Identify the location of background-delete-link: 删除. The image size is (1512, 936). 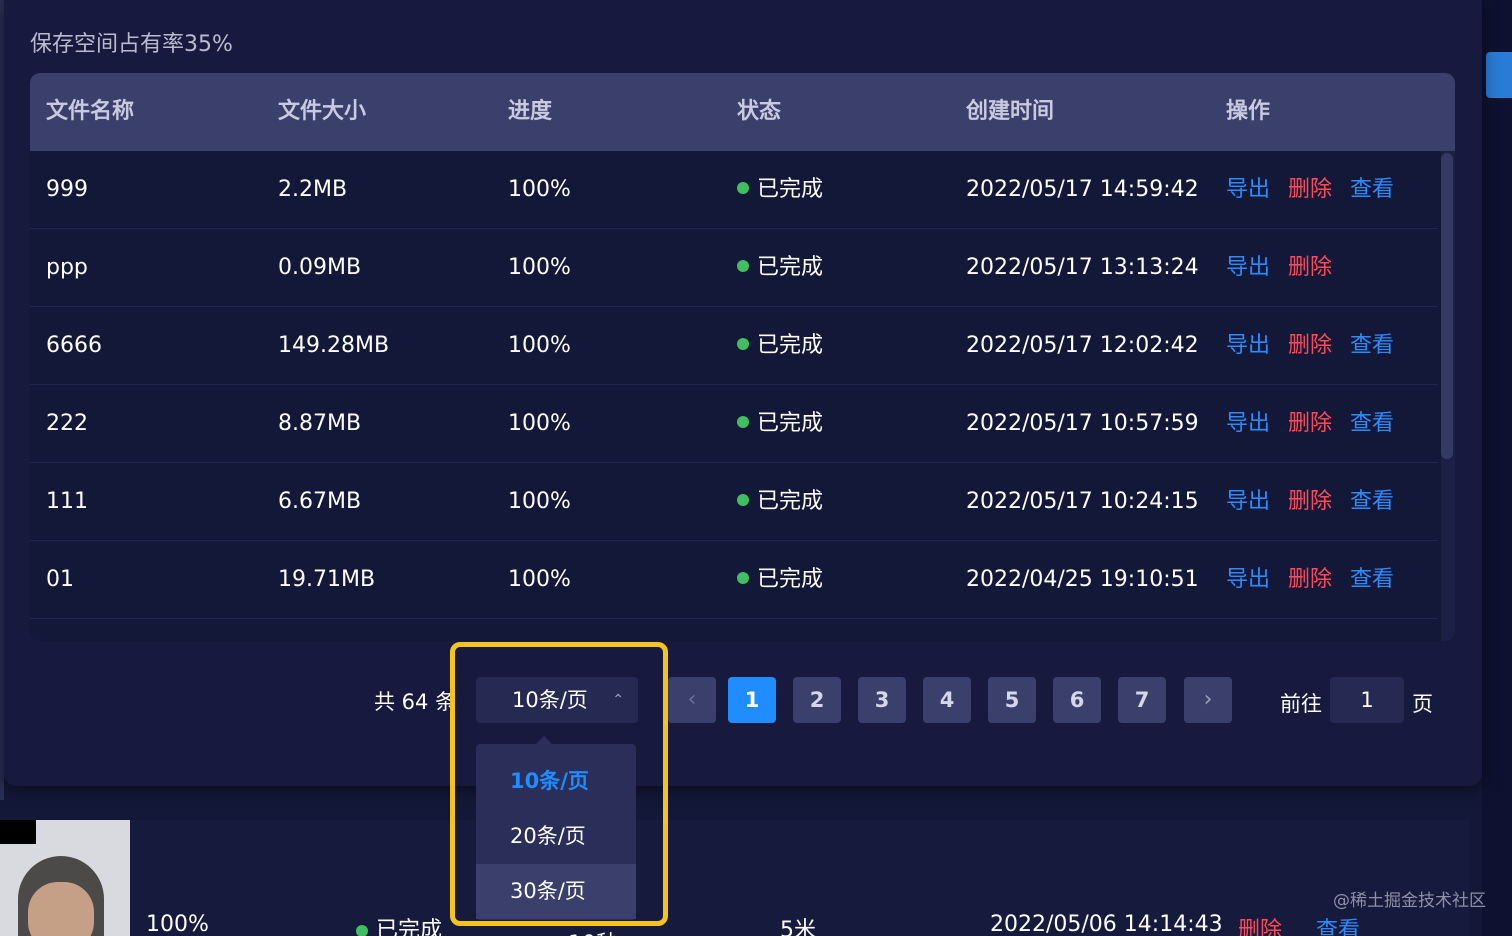
(1260, 924).